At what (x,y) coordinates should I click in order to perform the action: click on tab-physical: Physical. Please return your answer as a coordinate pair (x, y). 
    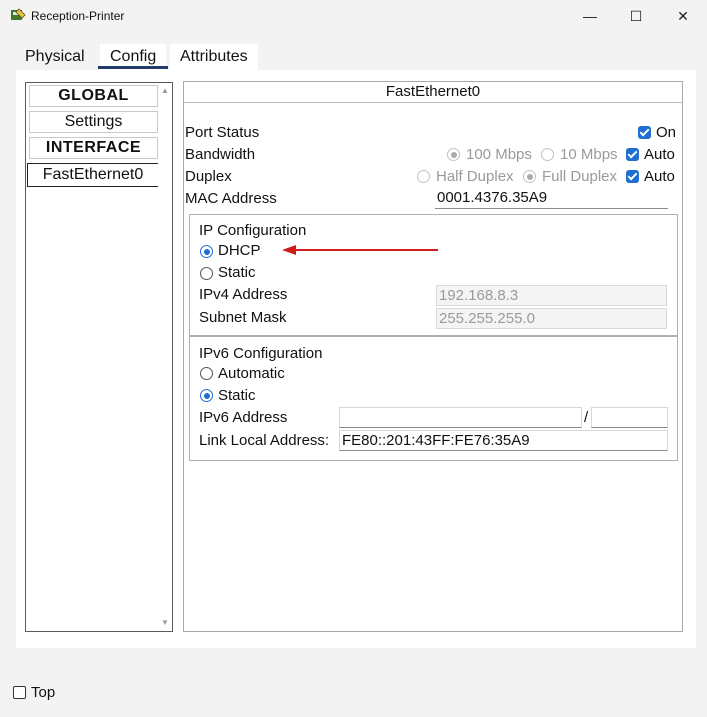
    Looking at the image, I should click on (55, 57).